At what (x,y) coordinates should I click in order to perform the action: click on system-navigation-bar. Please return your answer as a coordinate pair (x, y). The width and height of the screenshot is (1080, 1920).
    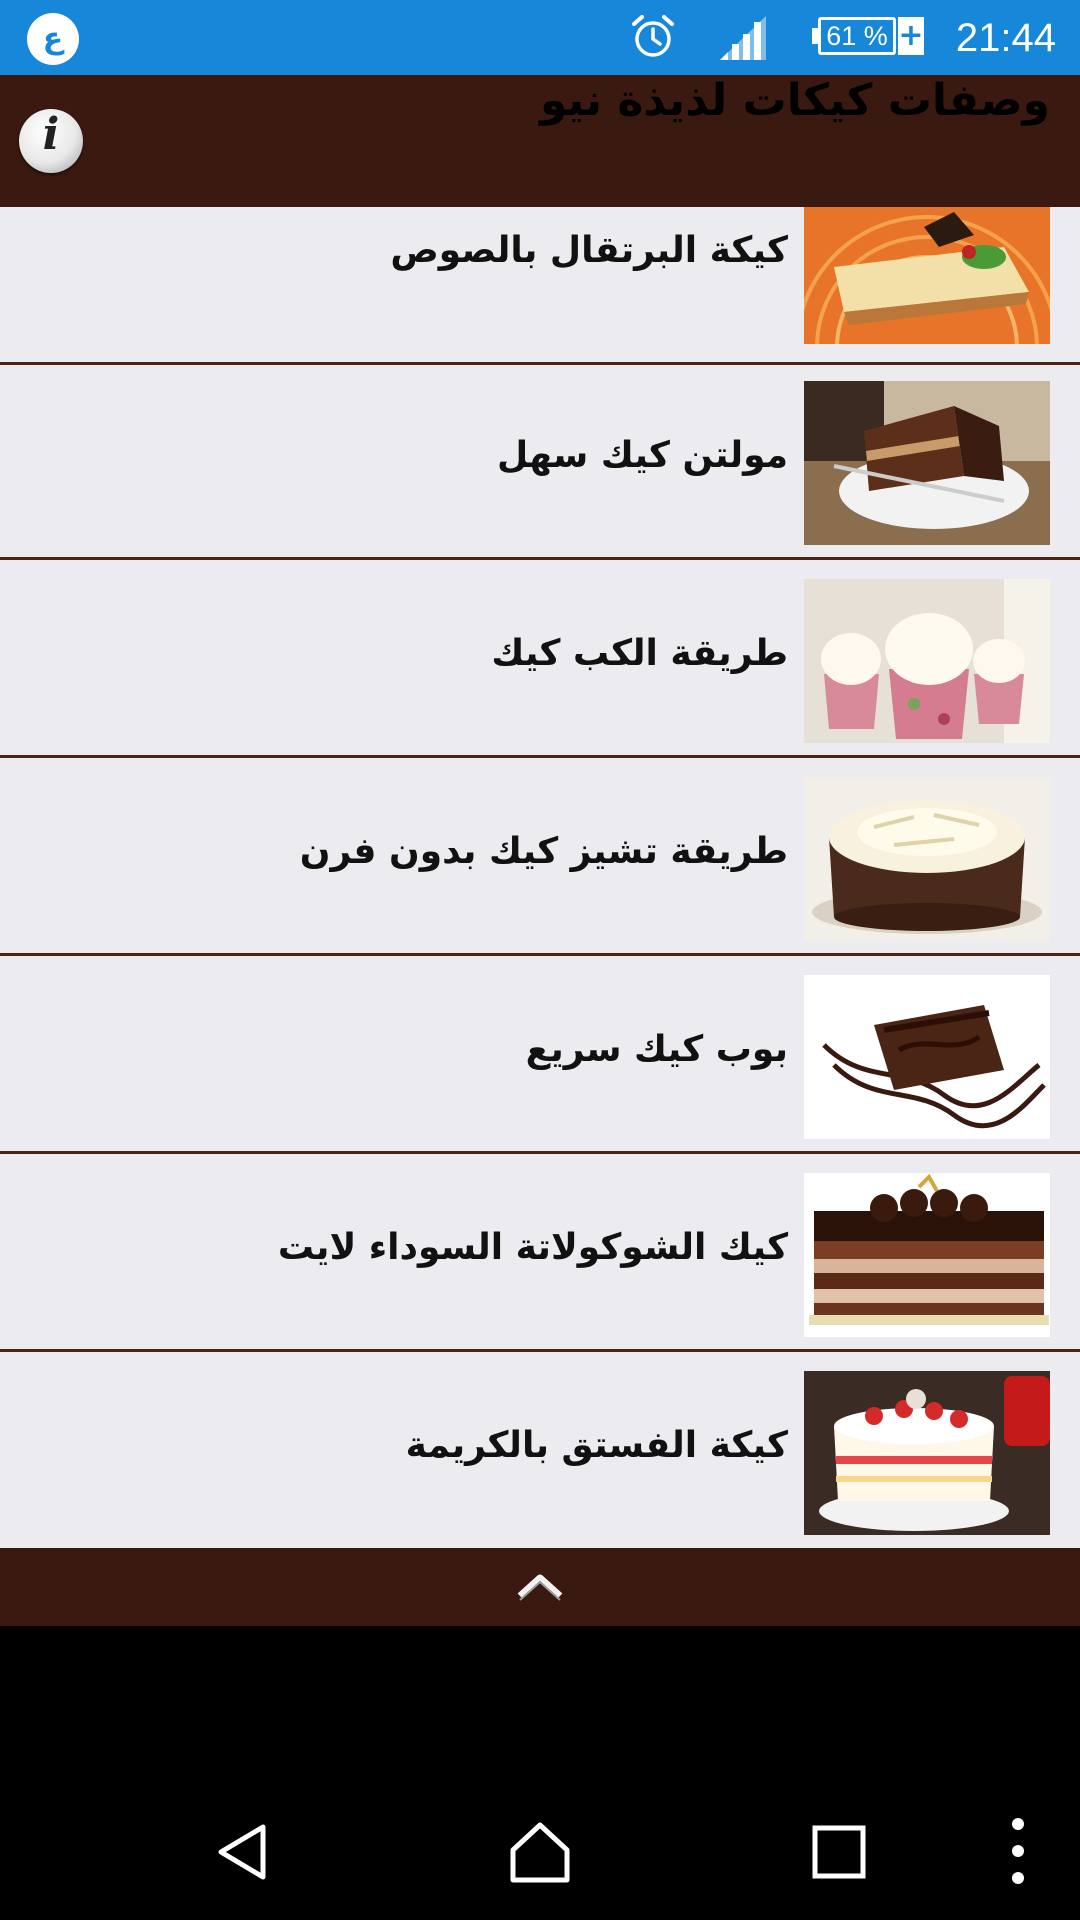
    Looking at the image, I should click on (540, 1851).